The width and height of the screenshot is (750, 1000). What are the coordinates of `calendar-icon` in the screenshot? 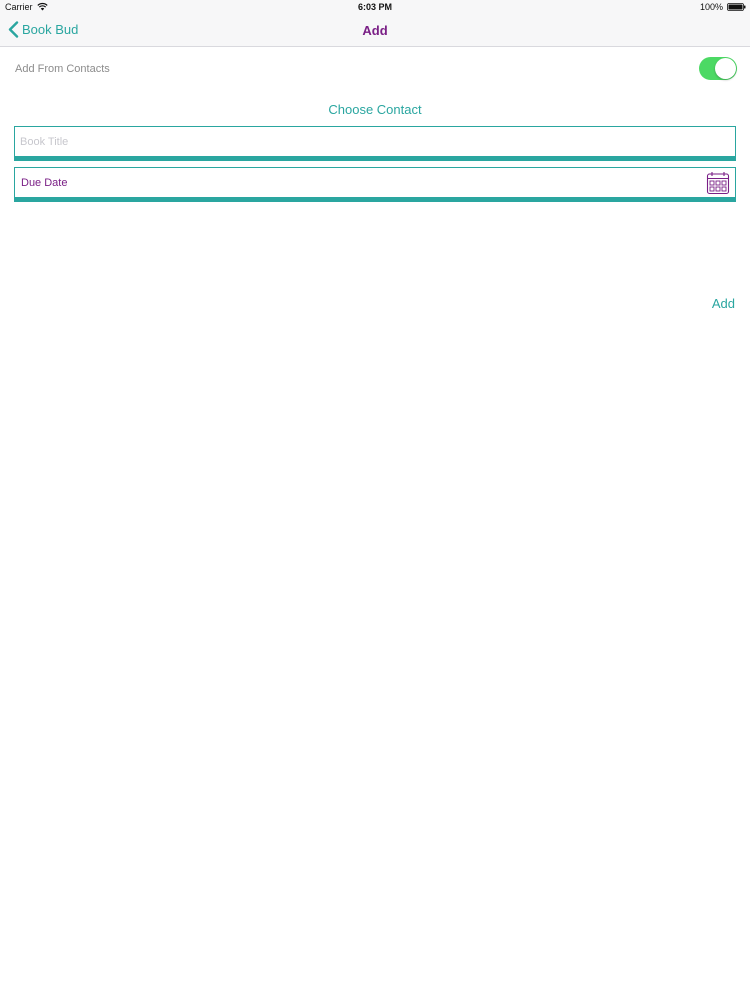 It's located at (718, 183).